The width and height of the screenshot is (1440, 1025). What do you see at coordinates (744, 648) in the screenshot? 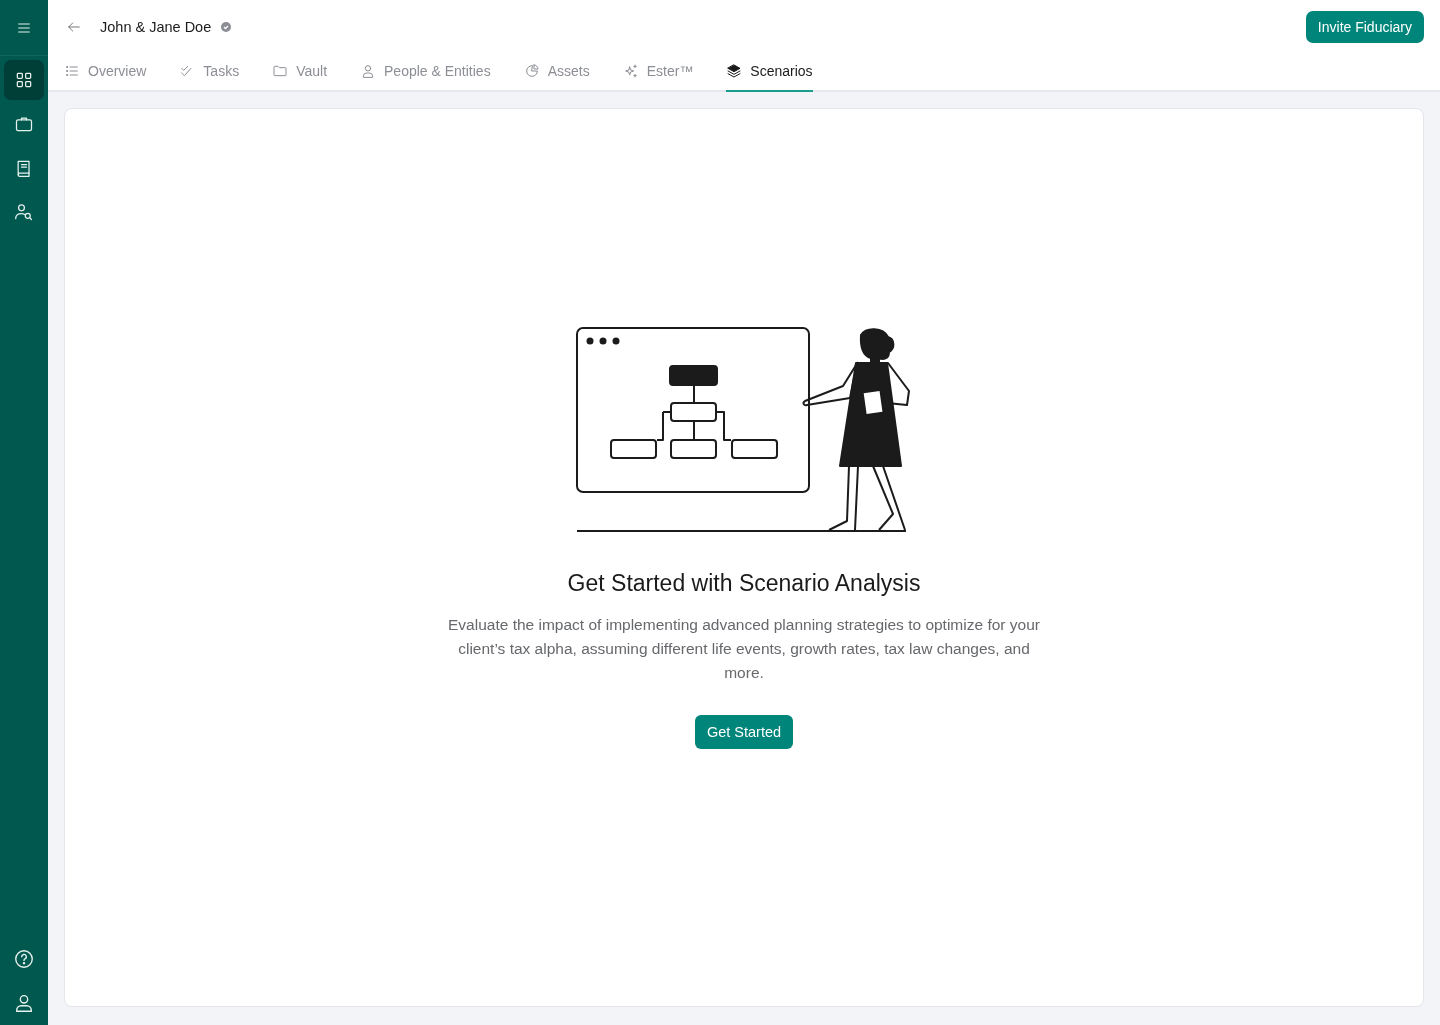
I see `empty-state-description: Evaluate the impact of implementing advanced planning strategies to optimize for your client’s tax alpha, assuming different life events, growth rates, tax law changes, and more.` at bounding box center [744, 648].